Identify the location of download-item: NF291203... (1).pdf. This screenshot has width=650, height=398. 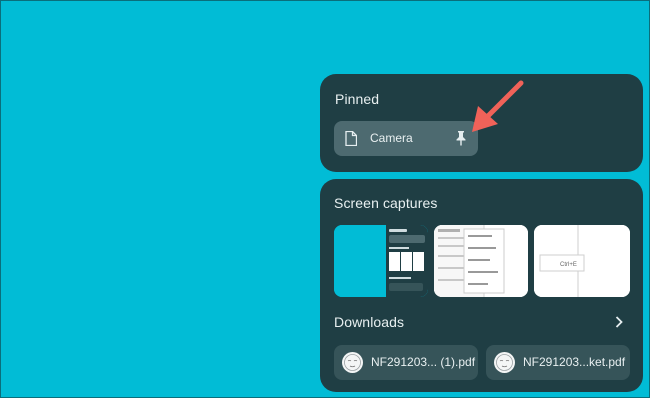
(406, 362).